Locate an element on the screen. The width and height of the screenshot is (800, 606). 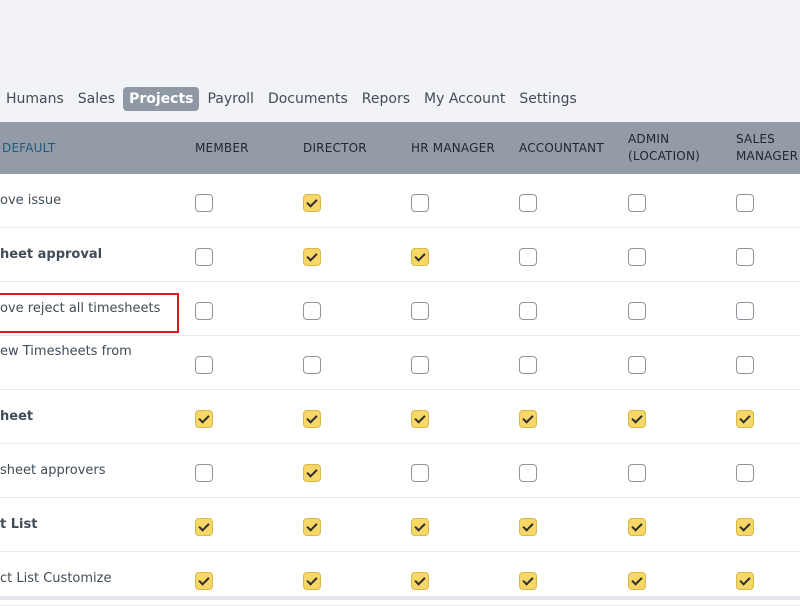
permission-label: ove reject all timesheets is located at coordinates (92, 309).